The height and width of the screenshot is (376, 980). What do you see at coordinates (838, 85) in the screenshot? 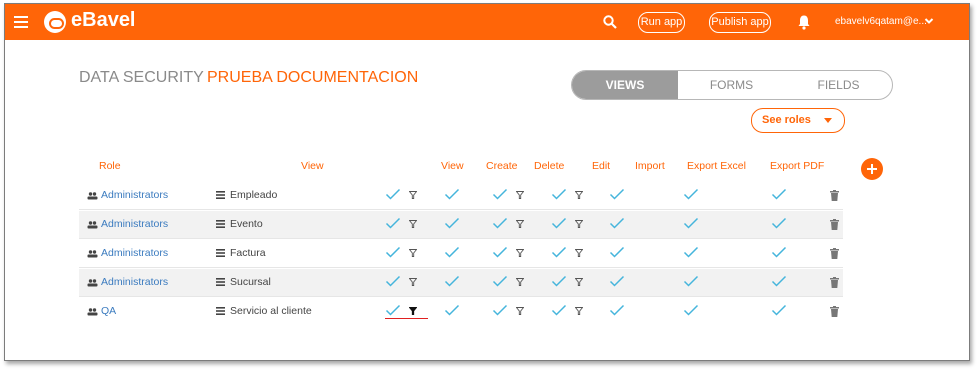
I see `tab-fields: FIELDS` at bounding box center [838, 85].